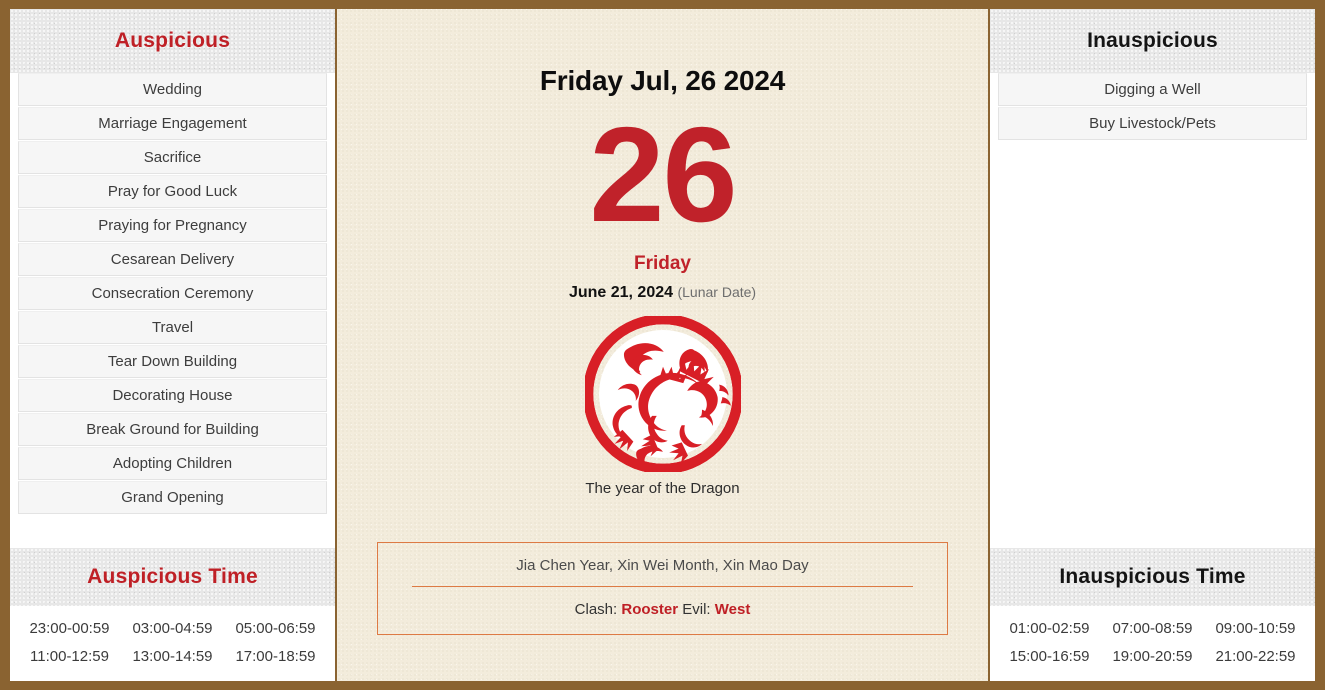 The width and height of the screenshot is (1325, 690). Describe the element at coordinates (172, 327) in the screenshot. I see `list-item: Travel` at that location.